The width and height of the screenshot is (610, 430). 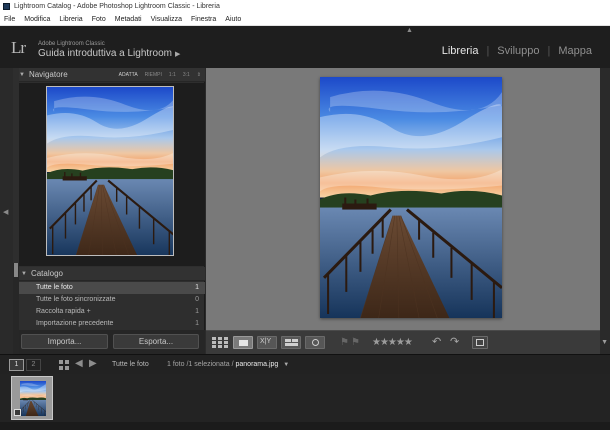 I want to click on rotate-right-icon: ↷, so click(x=454, y=342).